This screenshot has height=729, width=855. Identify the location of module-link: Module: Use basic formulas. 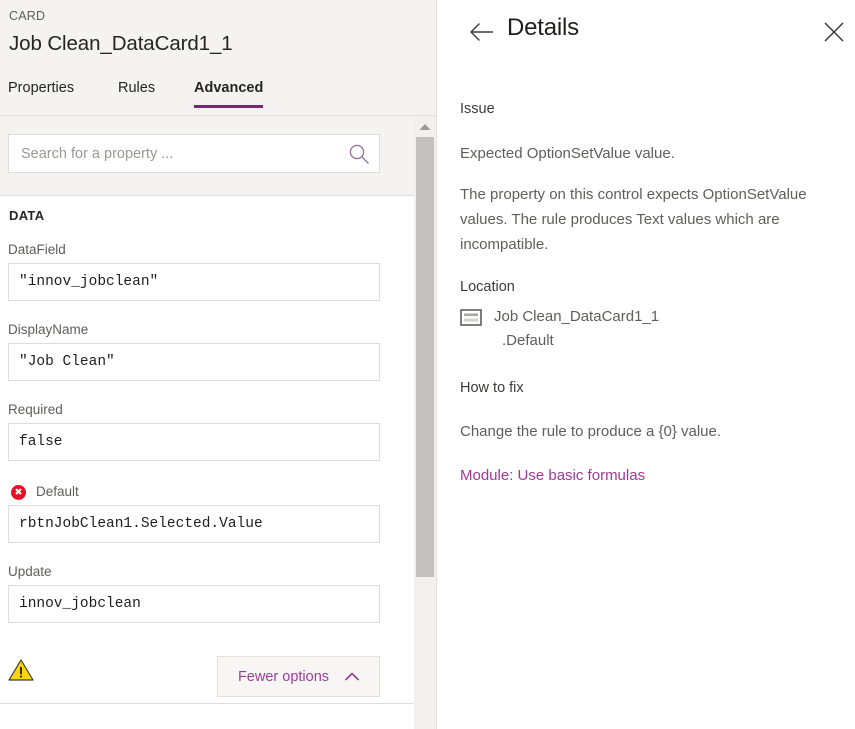
(552, 475).